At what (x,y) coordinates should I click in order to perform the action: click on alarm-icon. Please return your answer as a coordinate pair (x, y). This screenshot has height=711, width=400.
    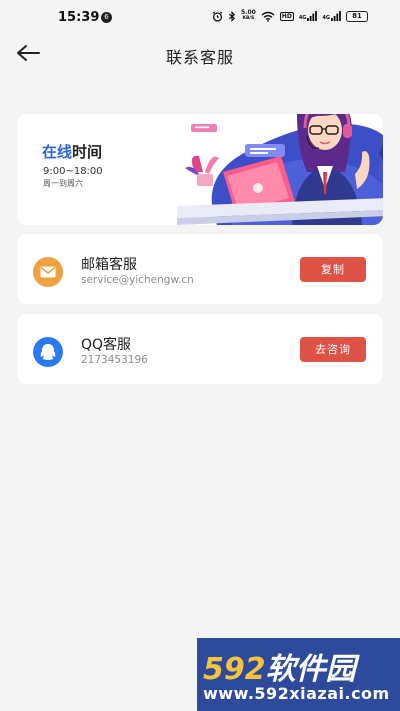
    Looking at the image, I should click on (217, 16).